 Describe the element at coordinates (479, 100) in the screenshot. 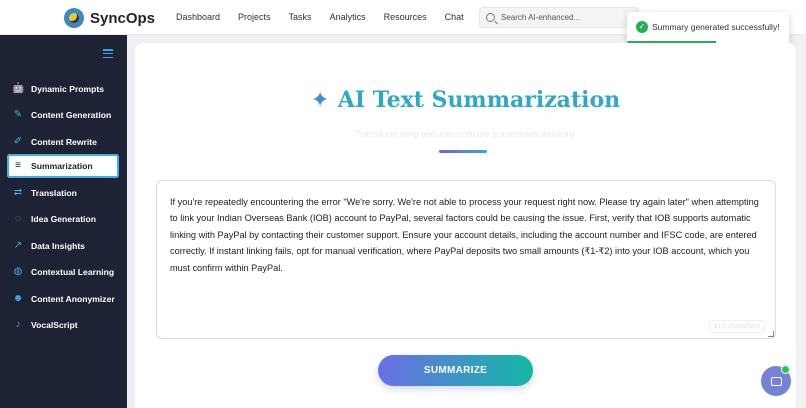

I see `page-title: AI Text Summarization` at that location.